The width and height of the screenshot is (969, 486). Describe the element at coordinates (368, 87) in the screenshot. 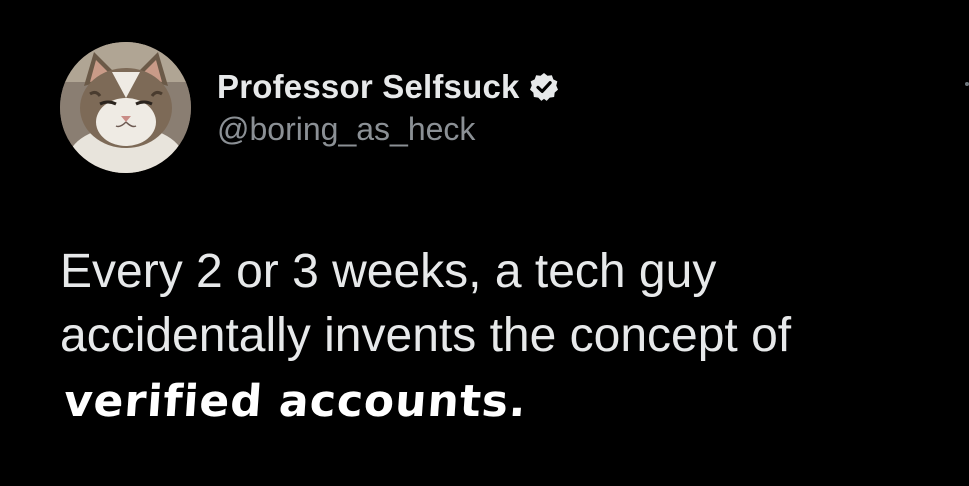

I see `display-name: Professor Selfsuck` at that location.